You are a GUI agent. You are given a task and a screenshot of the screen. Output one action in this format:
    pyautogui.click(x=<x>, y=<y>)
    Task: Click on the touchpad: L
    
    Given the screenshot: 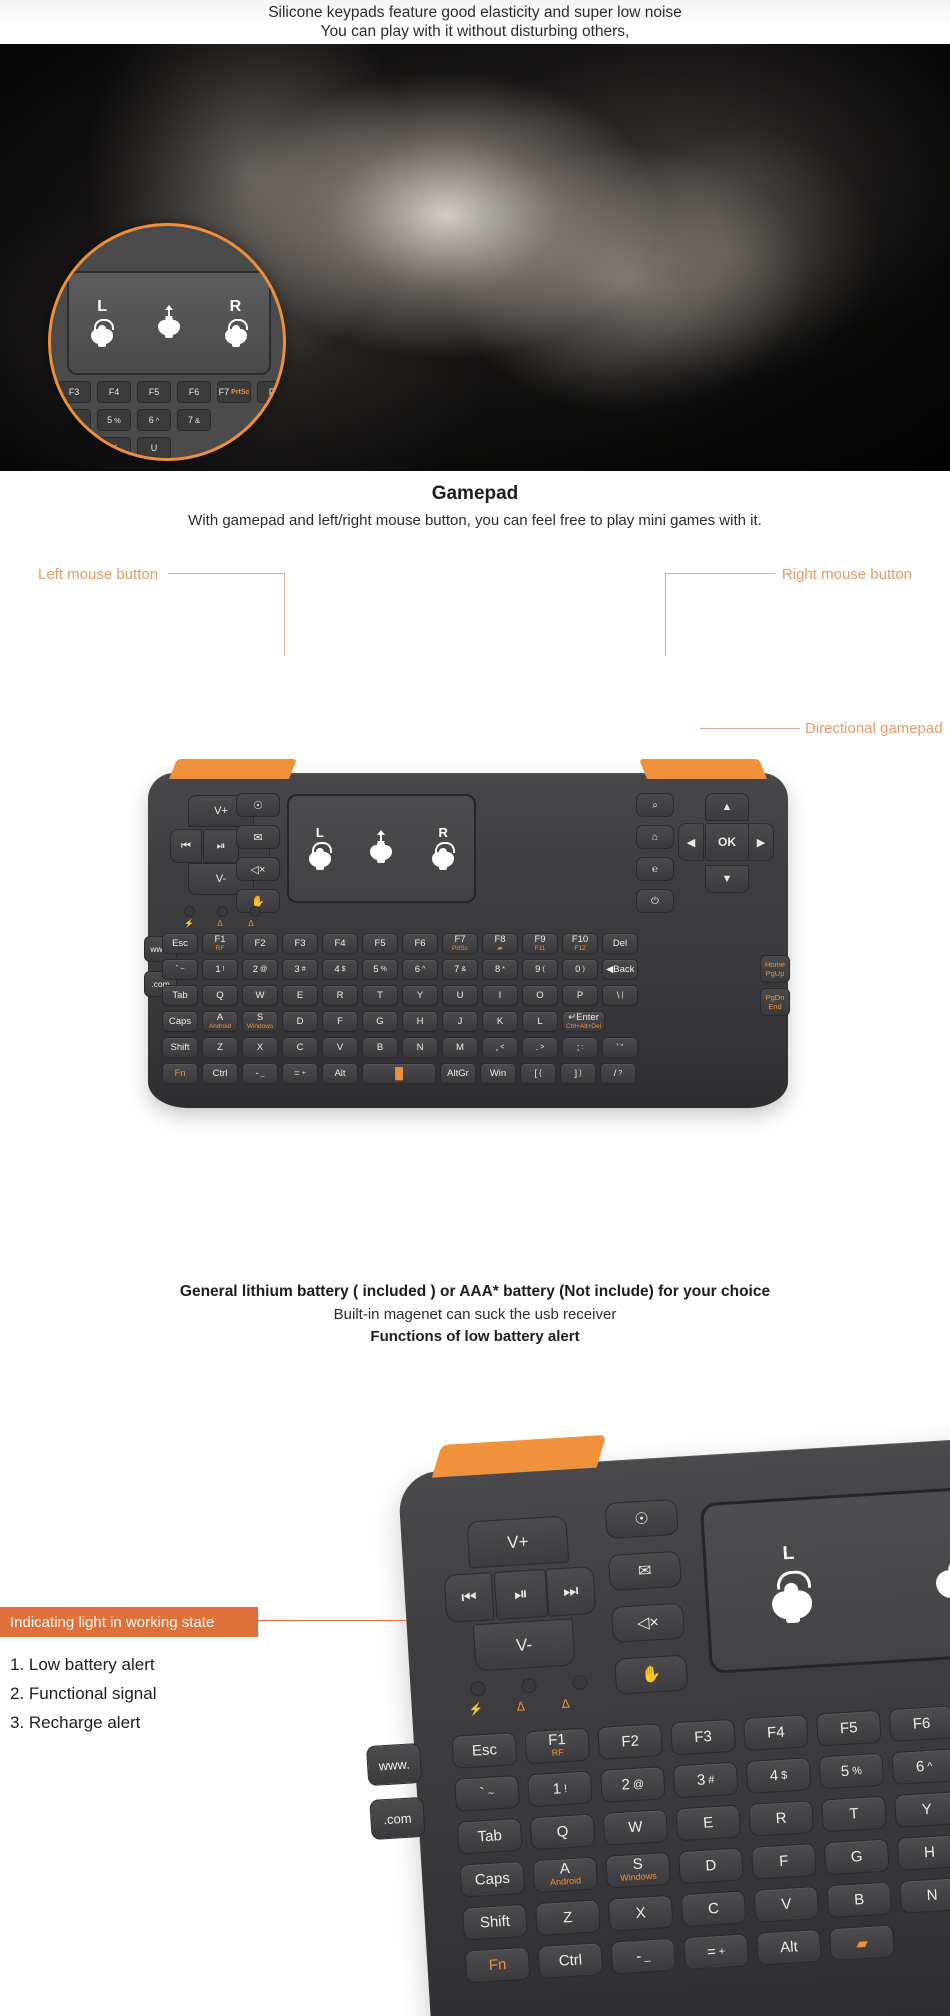 What is the action you would take?
    pyautogui.click(x=824, y=1578)
    